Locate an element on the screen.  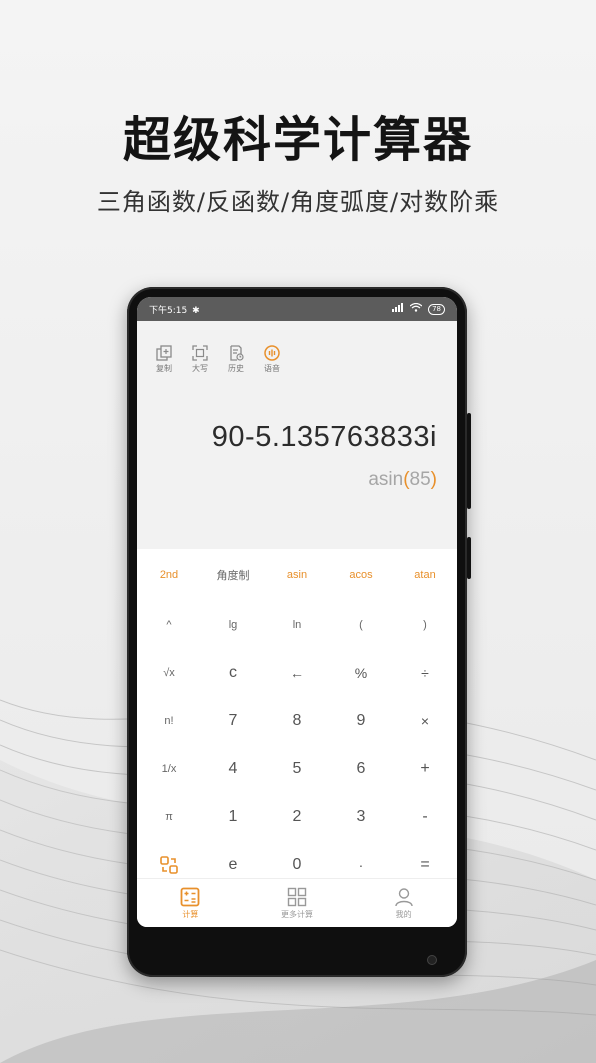
history-label: 历史 is located at coordinates (236, 368).